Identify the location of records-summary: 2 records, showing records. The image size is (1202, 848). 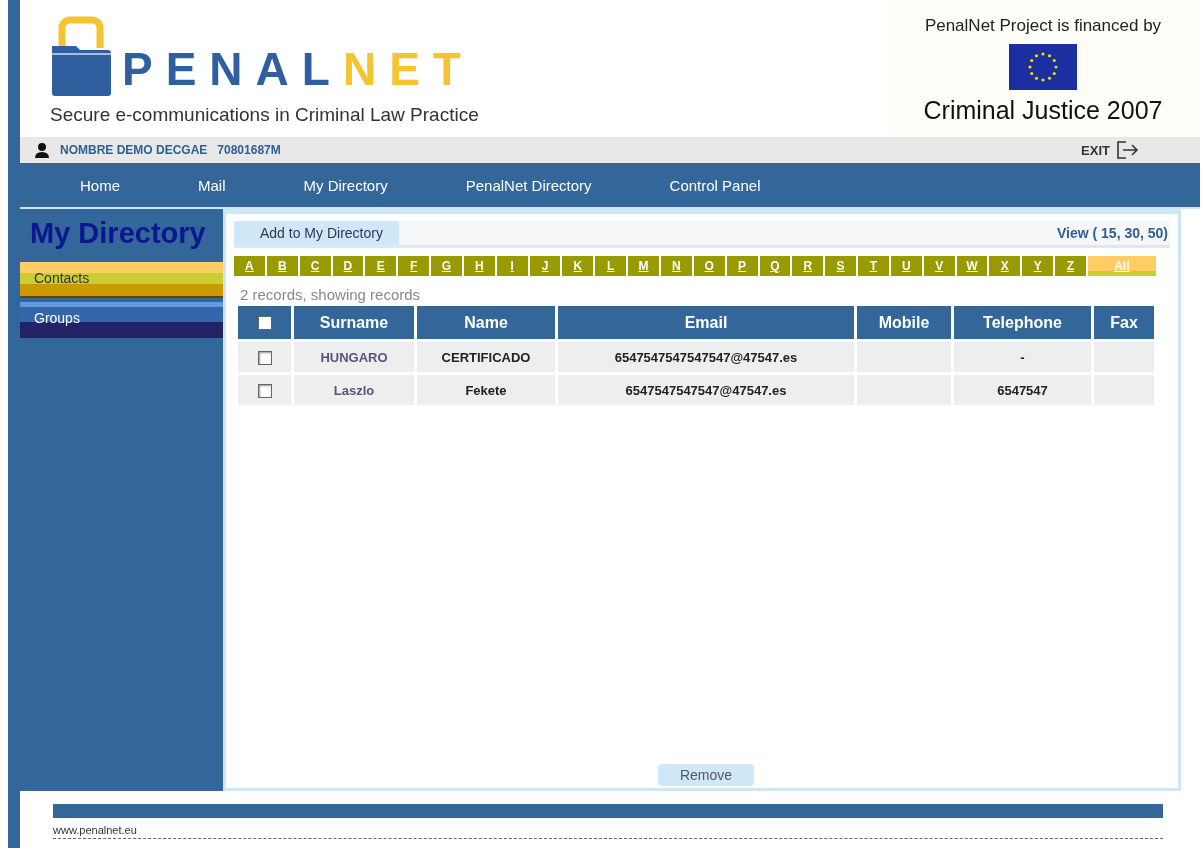
(331, 294).